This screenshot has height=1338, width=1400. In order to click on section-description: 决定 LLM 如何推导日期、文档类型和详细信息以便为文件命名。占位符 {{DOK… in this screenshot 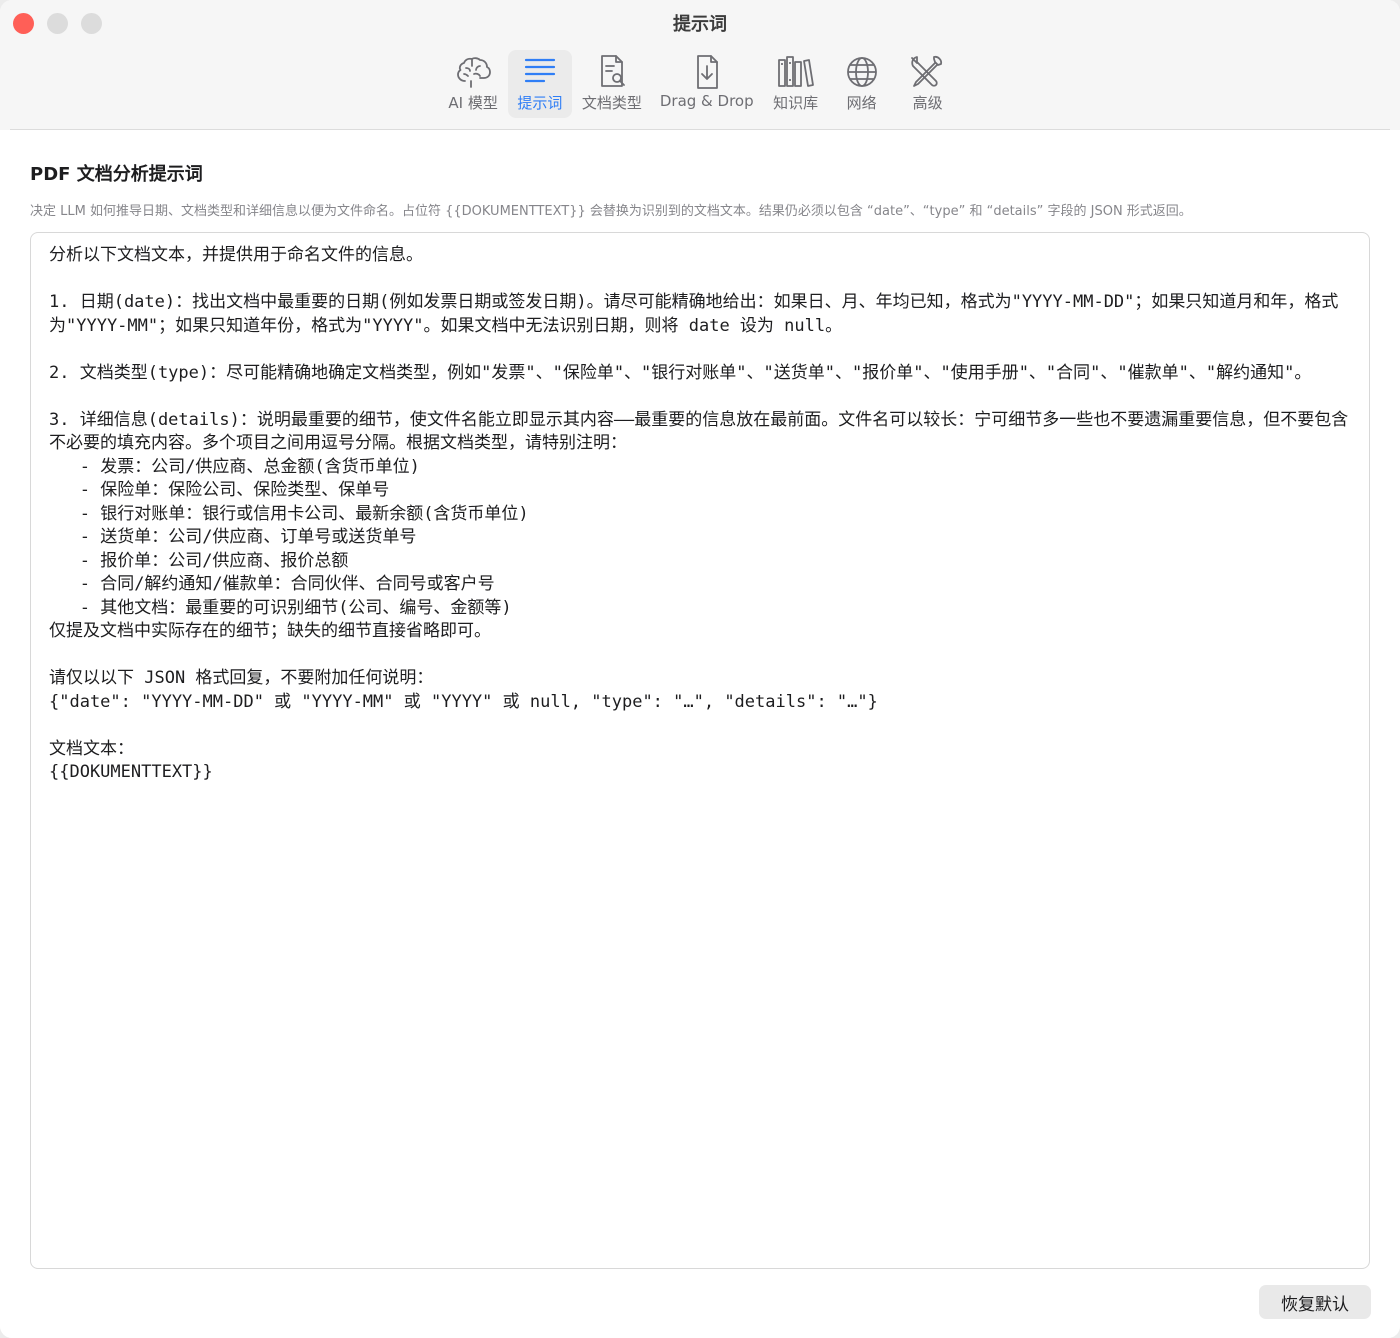, I will do `click(611, 211)`.